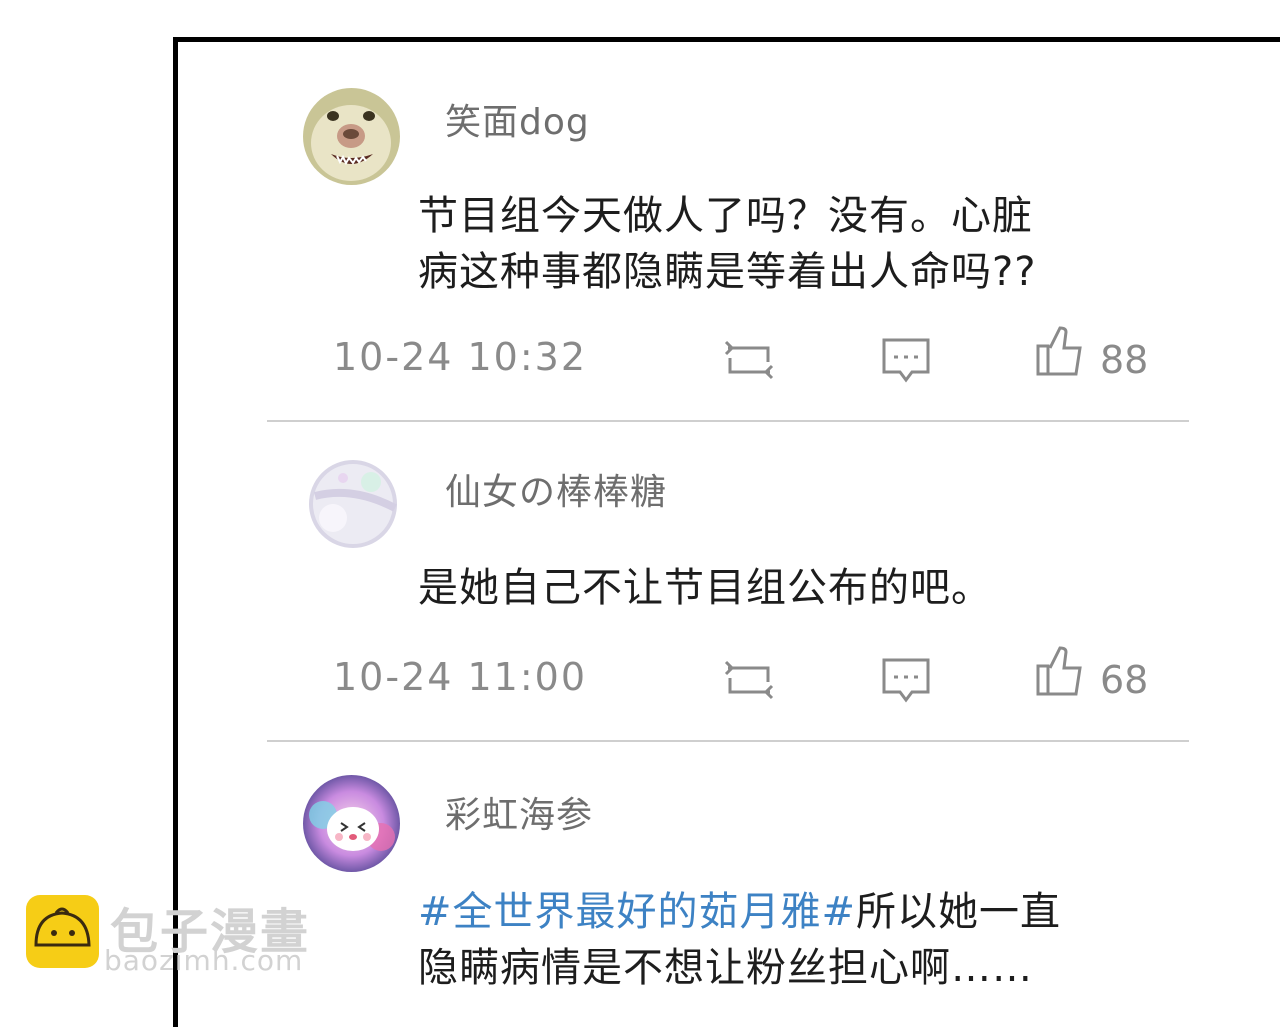 Image resolution: width=1280 pixels, height=1027 pixels. Describe the element at coordinates (460, 677) in the screenshot. I see `comment-time: 10-24 11:00` at that location.